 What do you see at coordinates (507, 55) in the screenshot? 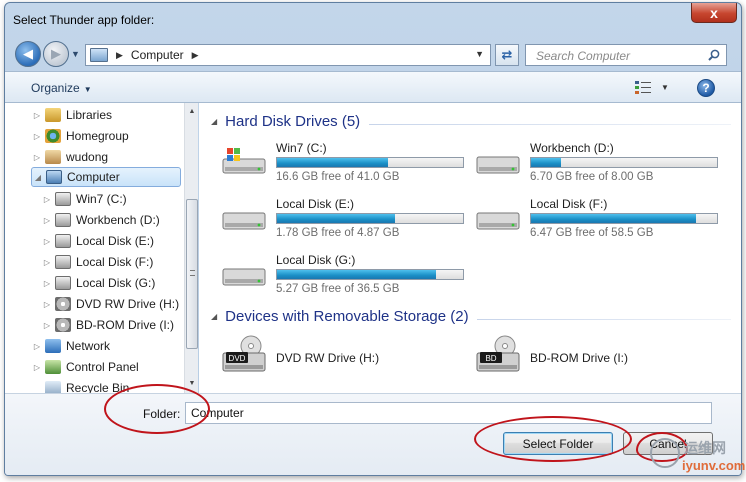
I see `refresh-button: ⇄` at bounding box center [507, 55].